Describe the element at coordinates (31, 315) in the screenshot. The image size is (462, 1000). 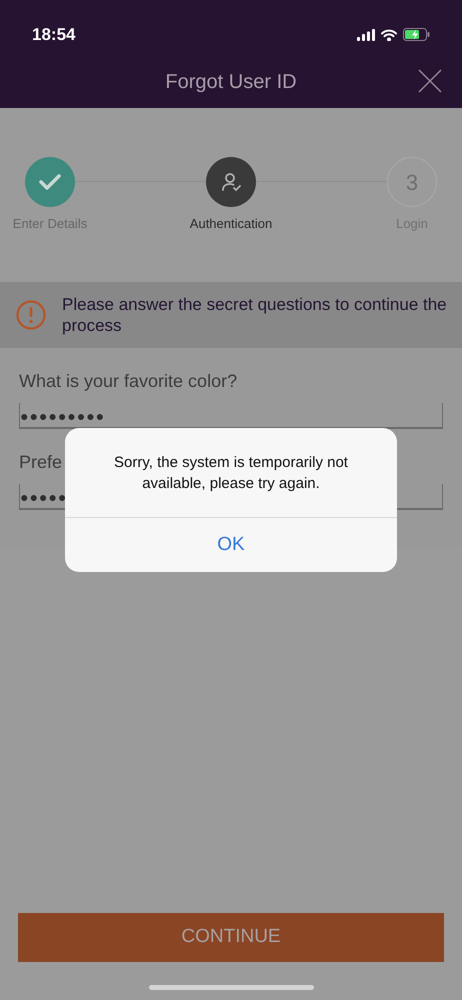
I see `warning-icon` at that location.